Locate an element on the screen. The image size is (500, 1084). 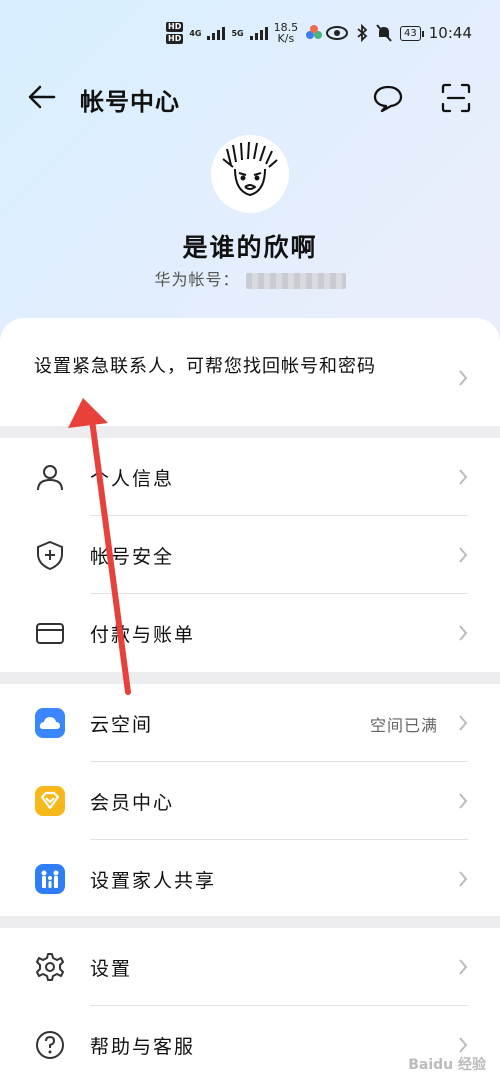
settings-label: 设置 is located at coordinates (111, 969).